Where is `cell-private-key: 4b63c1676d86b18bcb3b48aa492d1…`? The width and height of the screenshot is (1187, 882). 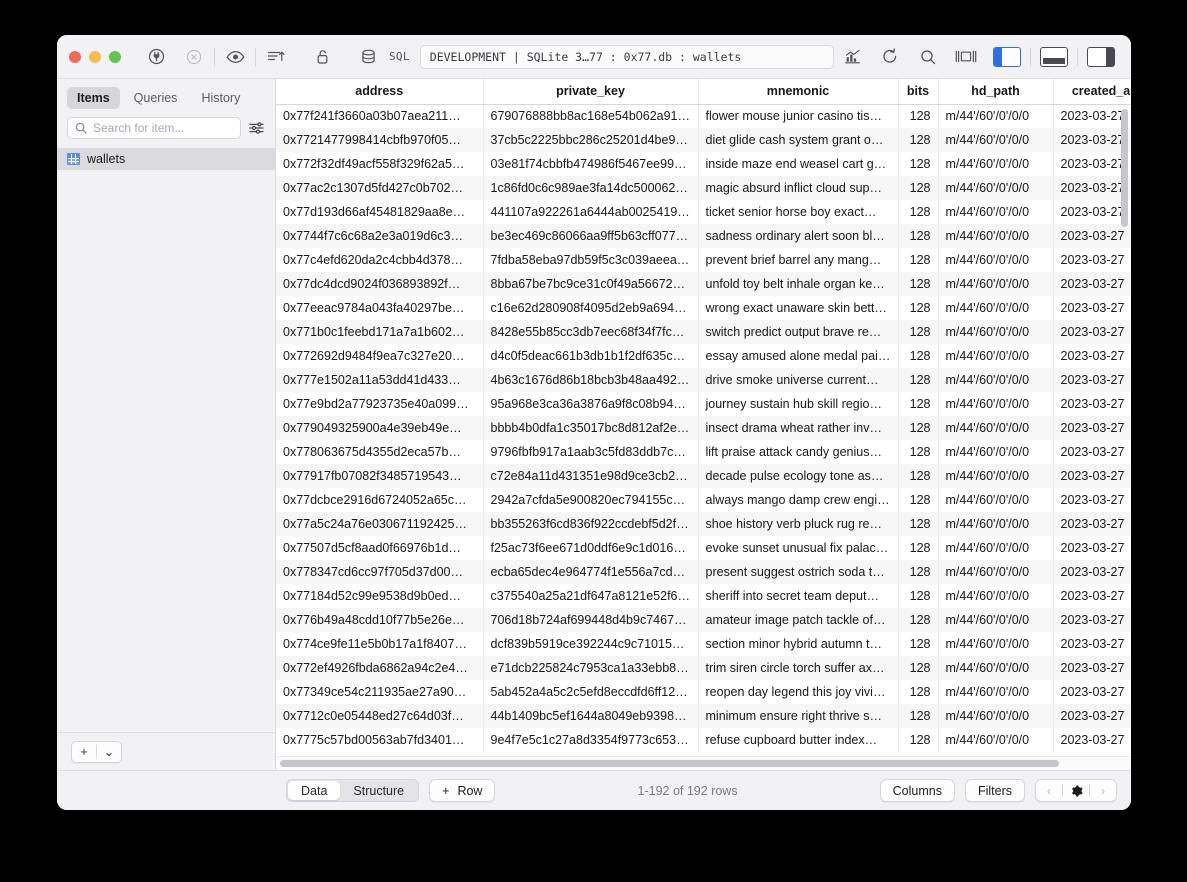
cell-private-key: 4b63c1676d86b18bcb3b48aa492d1… is located at coordinates (591, 380).